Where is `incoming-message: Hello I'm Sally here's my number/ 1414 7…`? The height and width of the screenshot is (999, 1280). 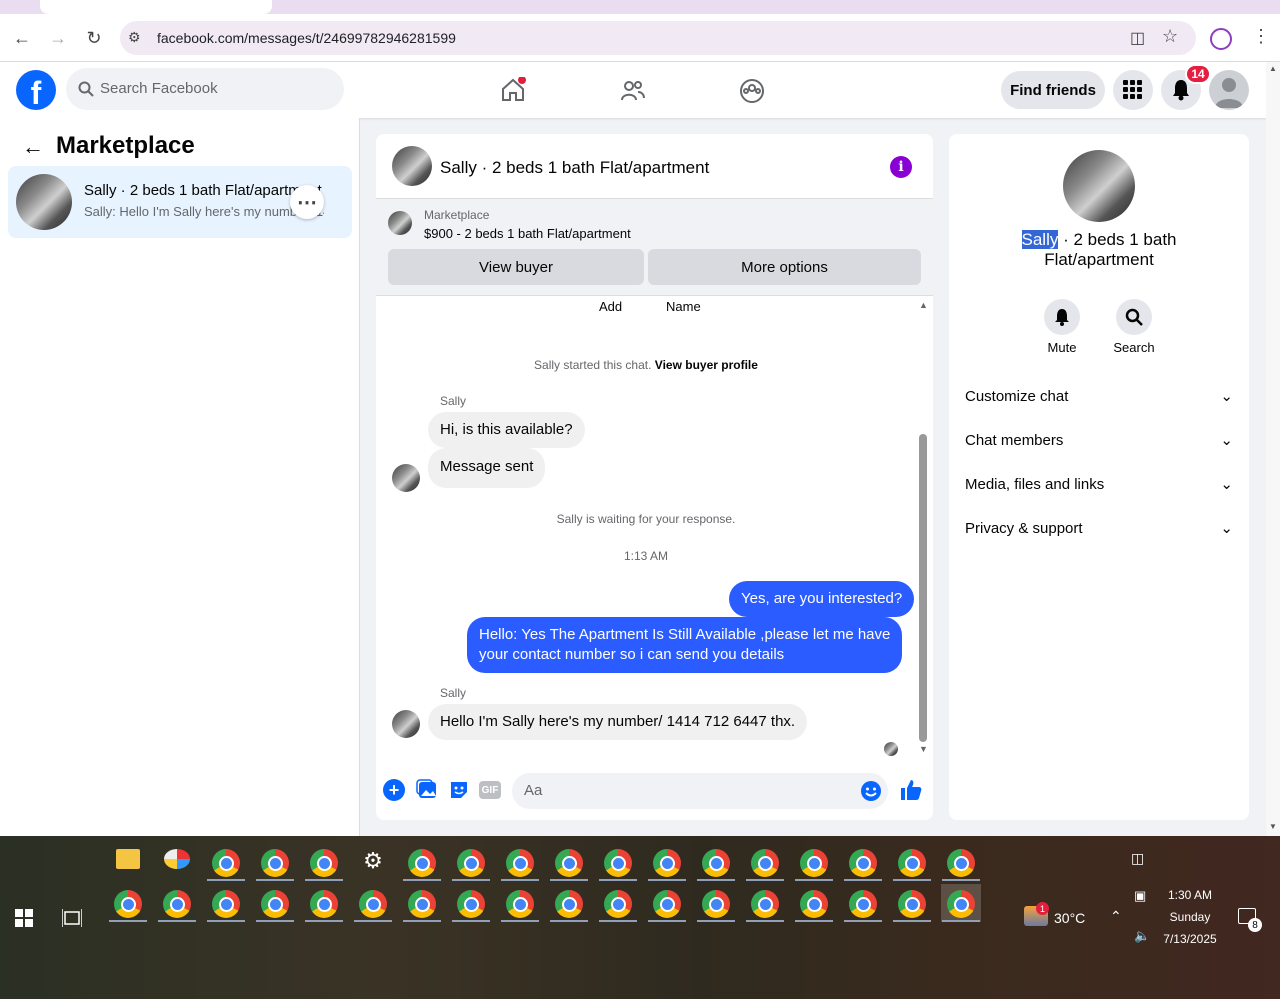 incoming-message: Hello I'm Sally here's my number/ 1414 7… is located at coordinates (618, 722).